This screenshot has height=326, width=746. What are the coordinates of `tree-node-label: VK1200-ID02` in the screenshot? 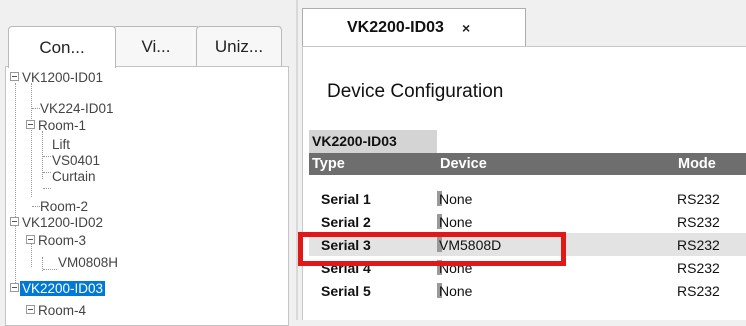 It's located at (63, 222).